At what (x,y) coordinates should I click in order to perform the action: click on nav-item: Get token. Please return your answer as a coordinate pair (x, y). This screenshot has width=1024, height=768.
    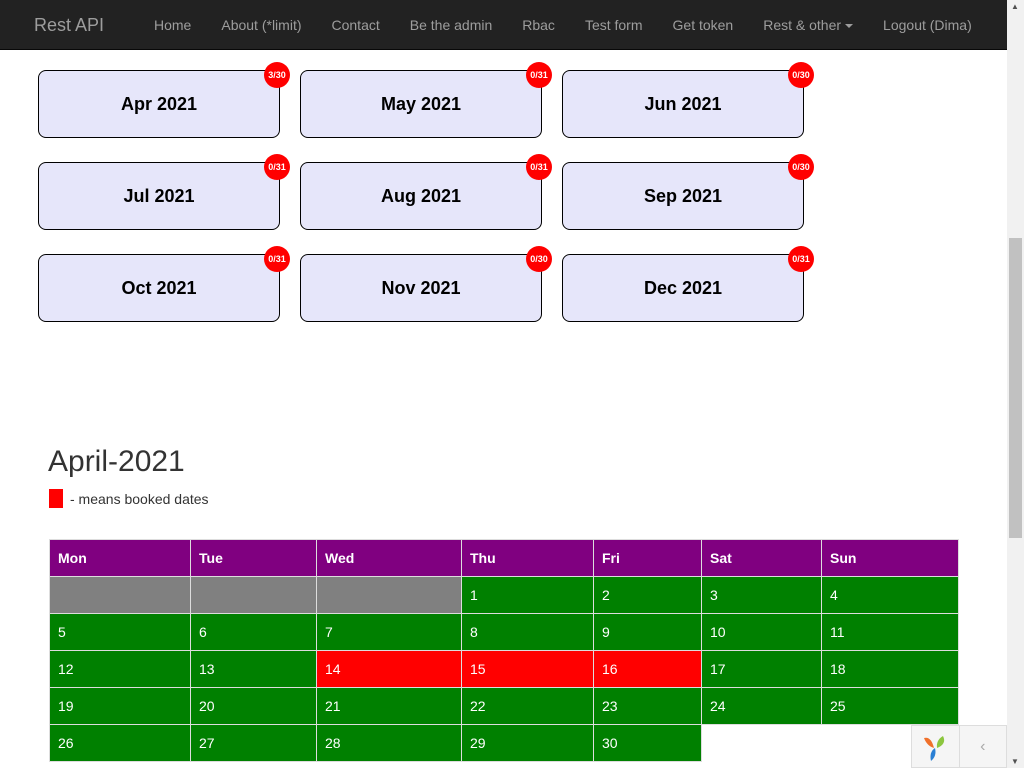
    Looking at the image, I should click on (703, 25).